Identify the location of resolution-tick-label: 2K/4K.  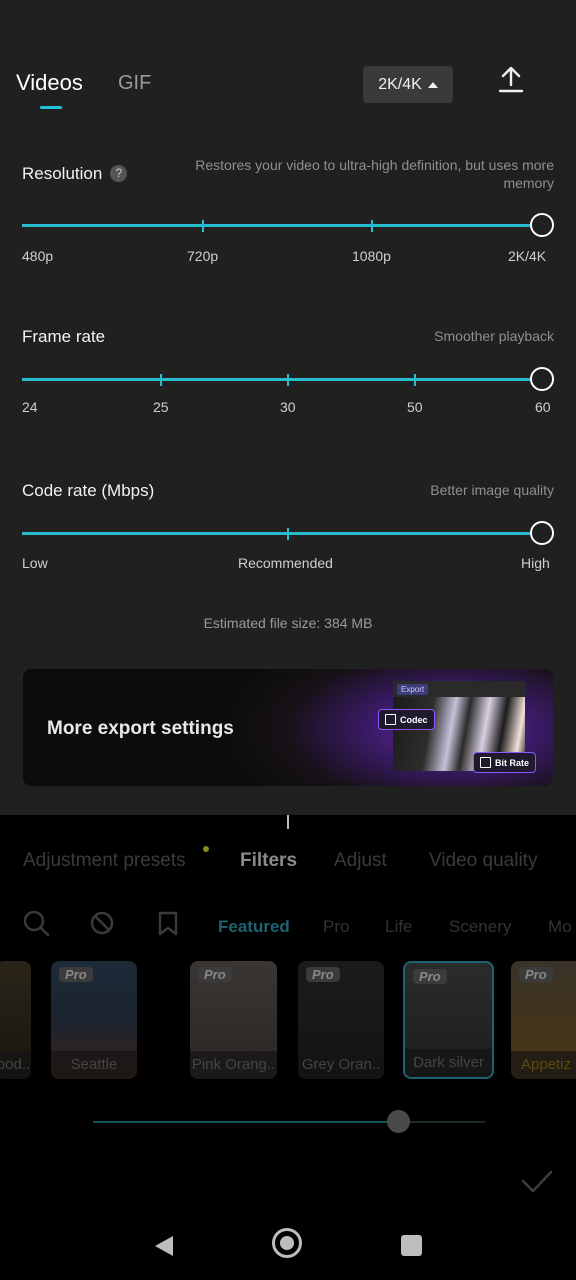
(527, 256).